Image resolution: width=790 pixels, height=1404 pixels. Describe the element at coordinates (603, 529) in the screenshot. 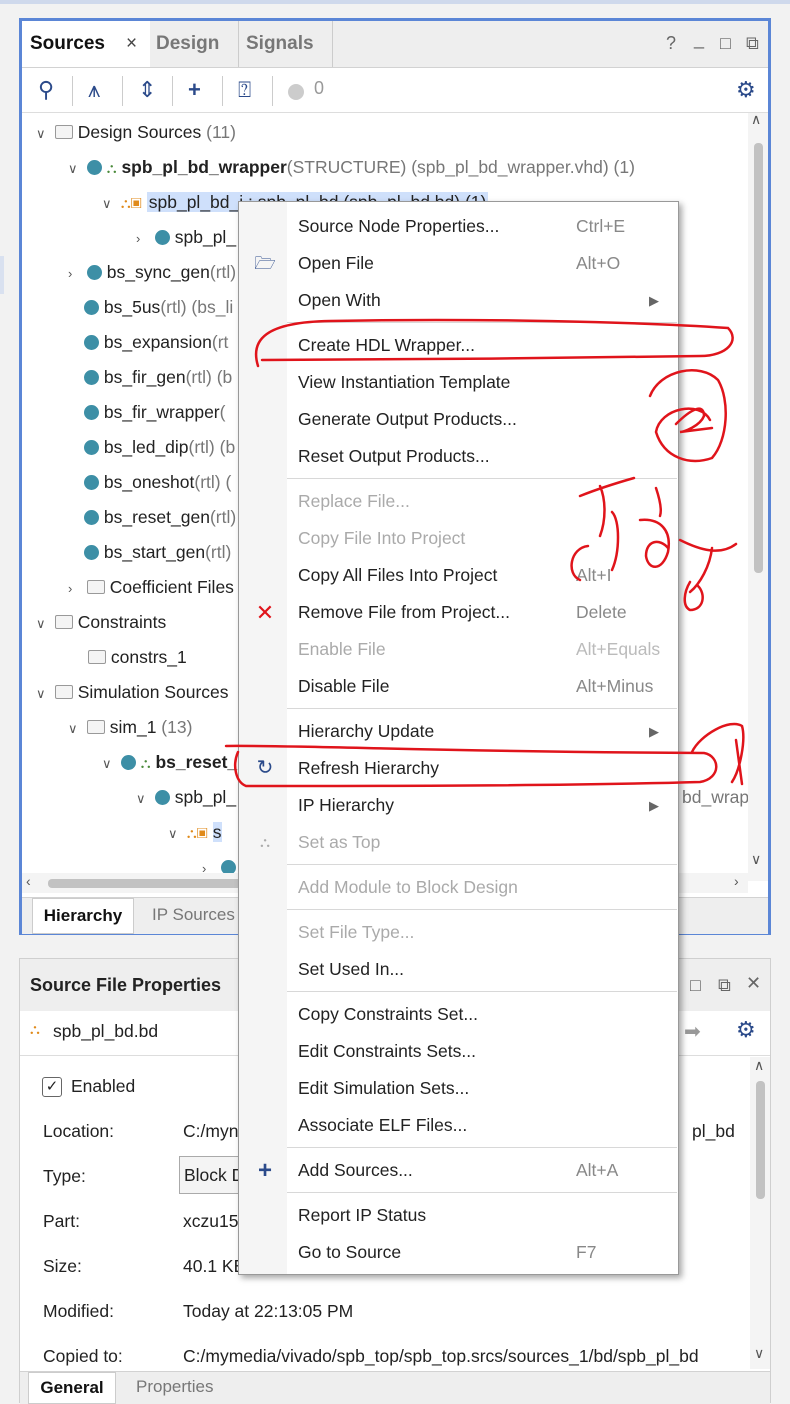

I see `annotation-scribble-a` at that location.